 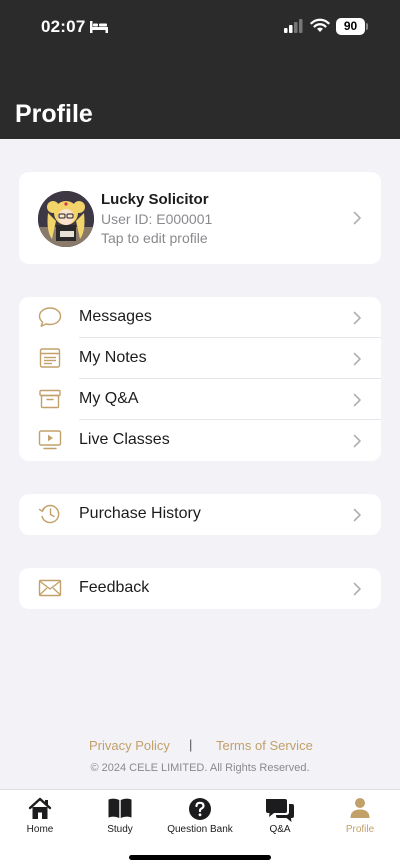 I want to click on tab-home: Home, so click(x=40, y=815).